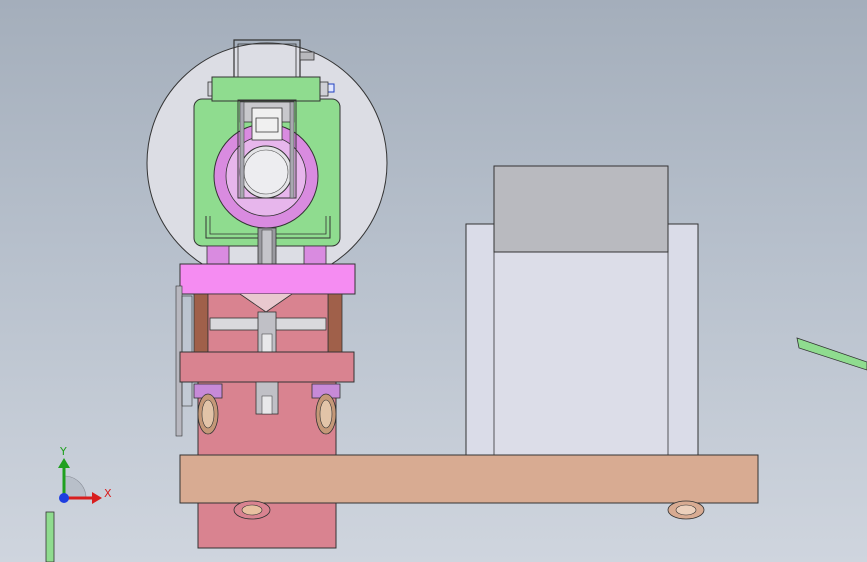 Image resolution: width=867 pixels, height=562 pixels. Describe the element at coordinates (469, 479) in the screenshot. I see `wood-base` at that location.